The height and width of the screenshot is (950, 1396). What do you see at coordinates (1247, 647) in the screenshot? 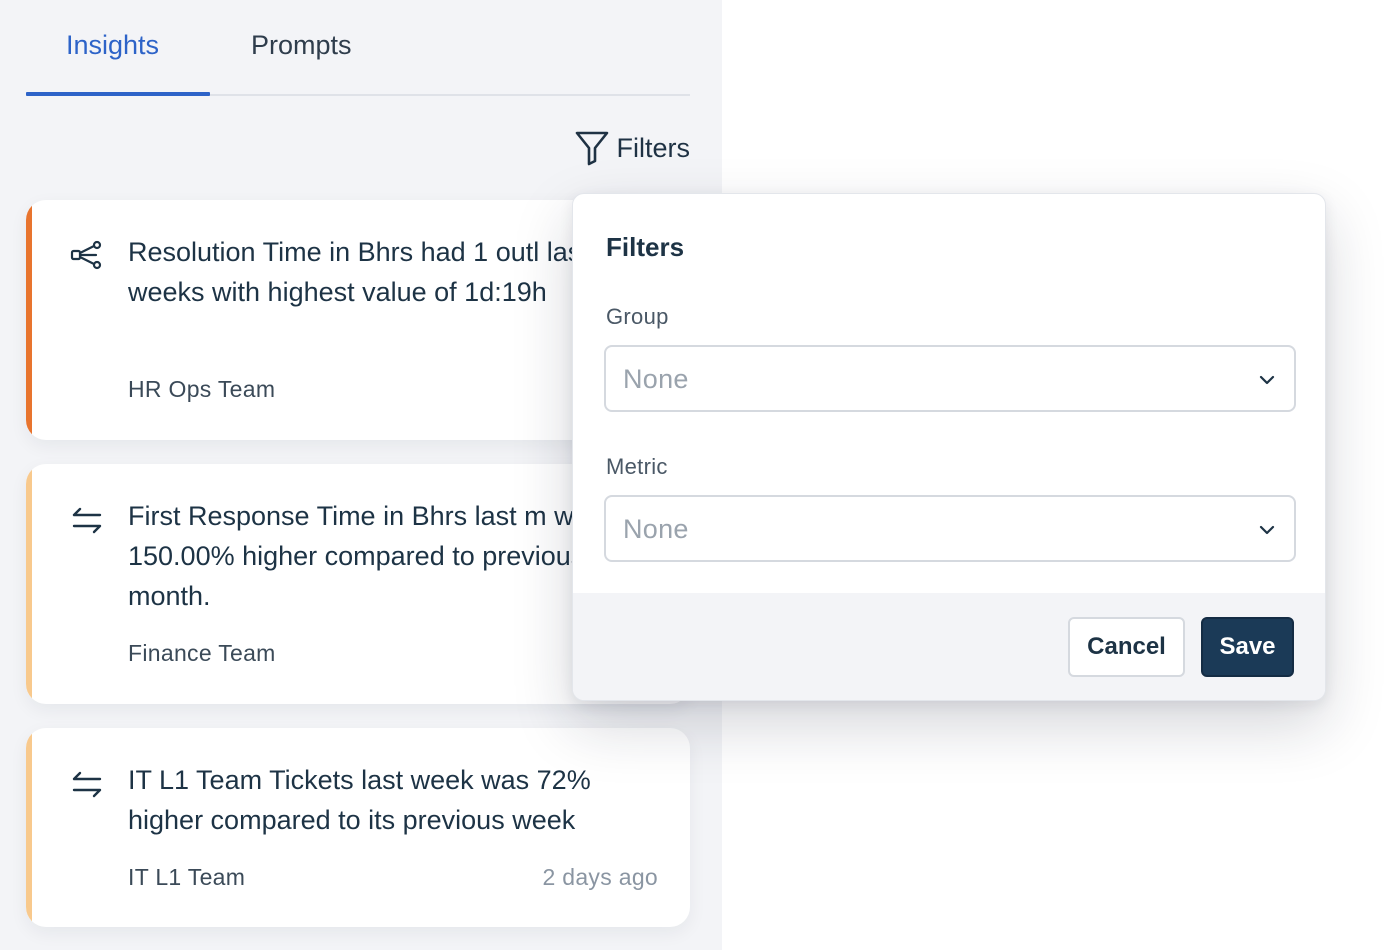
I see `save-button: Save` at bounding box center [1247, 647].